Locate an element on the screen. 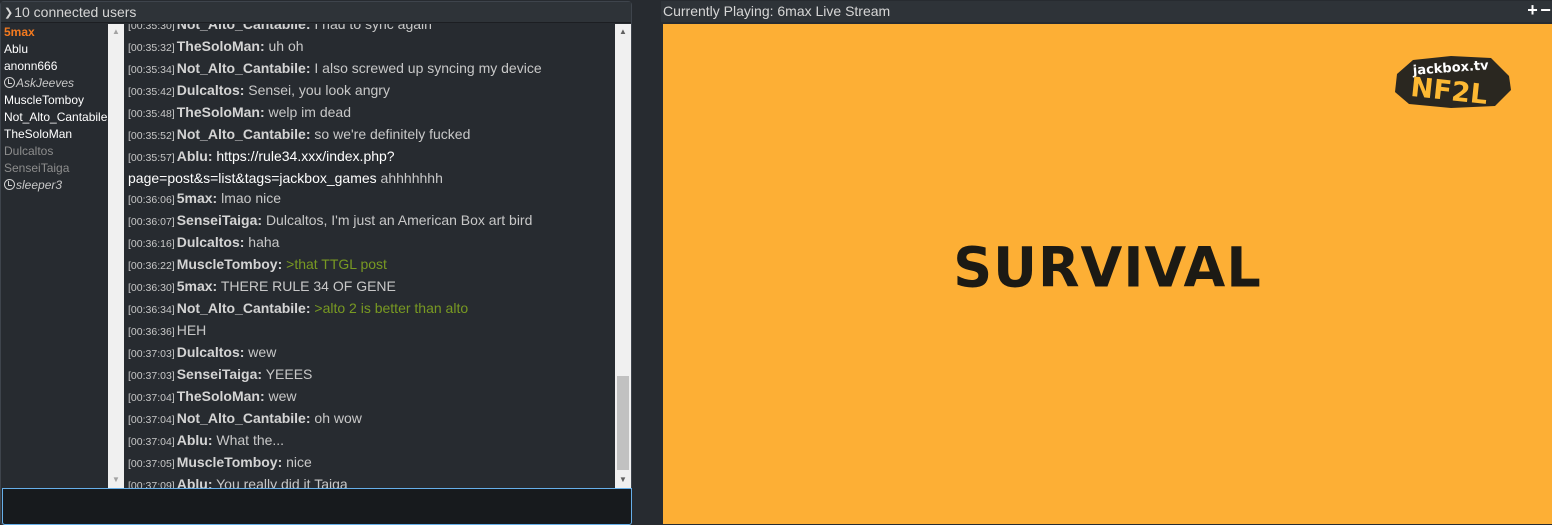  chat-message: [00:35:32] TheSoloMan: uh oh is located at coordinates (371, 47).